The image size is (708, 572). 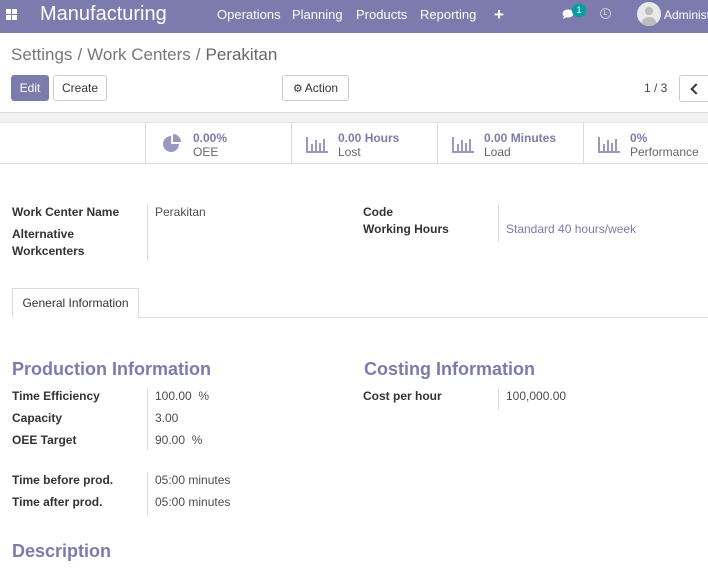 I want to click on time-before-prod-value: 05:00 minutes, so click(x=193, y=480).